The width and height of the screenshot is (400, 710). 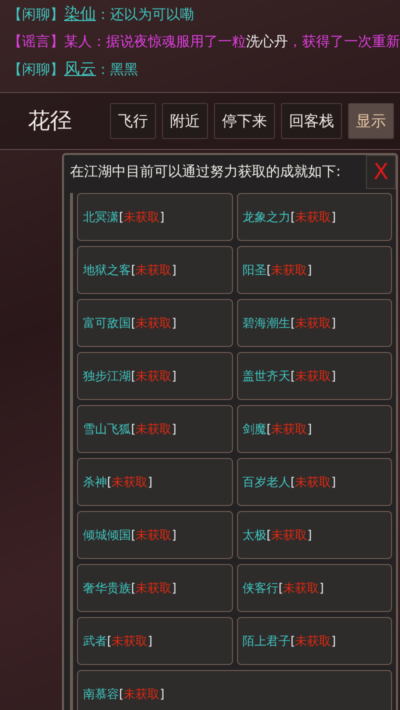 I want to click on speaker-name: 某人, so click(x=78, y=42).